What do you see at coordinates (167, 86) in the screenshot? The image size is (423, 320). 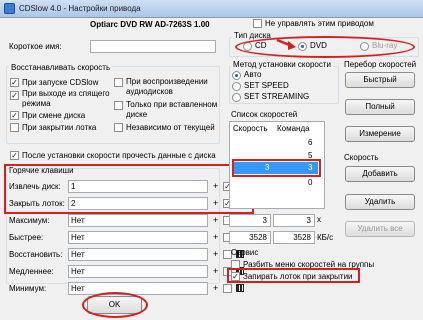 I see `cb-on-audio-label: При воспроизведении аудиодисков` at bounding box center [167, 86].